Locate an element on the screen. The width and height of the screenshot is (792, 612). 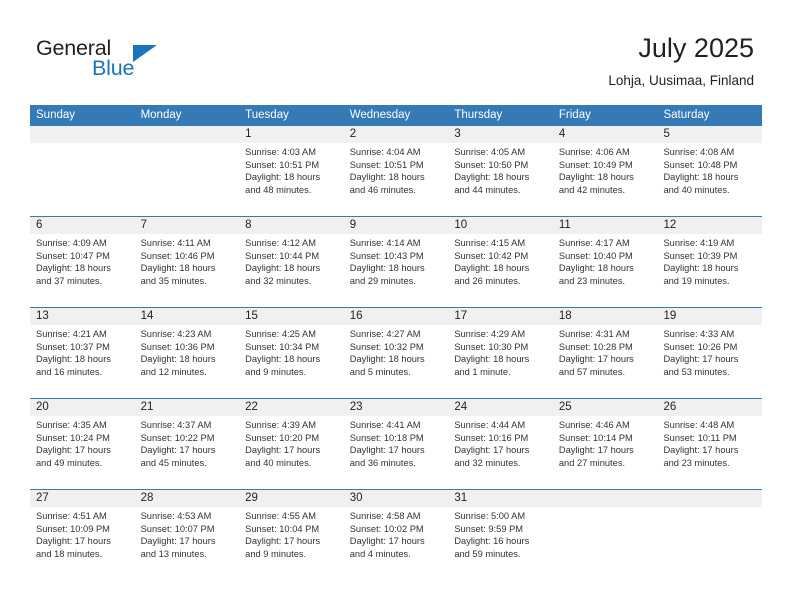
sunrise-text: Sunrise: 4:33 AM is located at coordinates (699, 334).